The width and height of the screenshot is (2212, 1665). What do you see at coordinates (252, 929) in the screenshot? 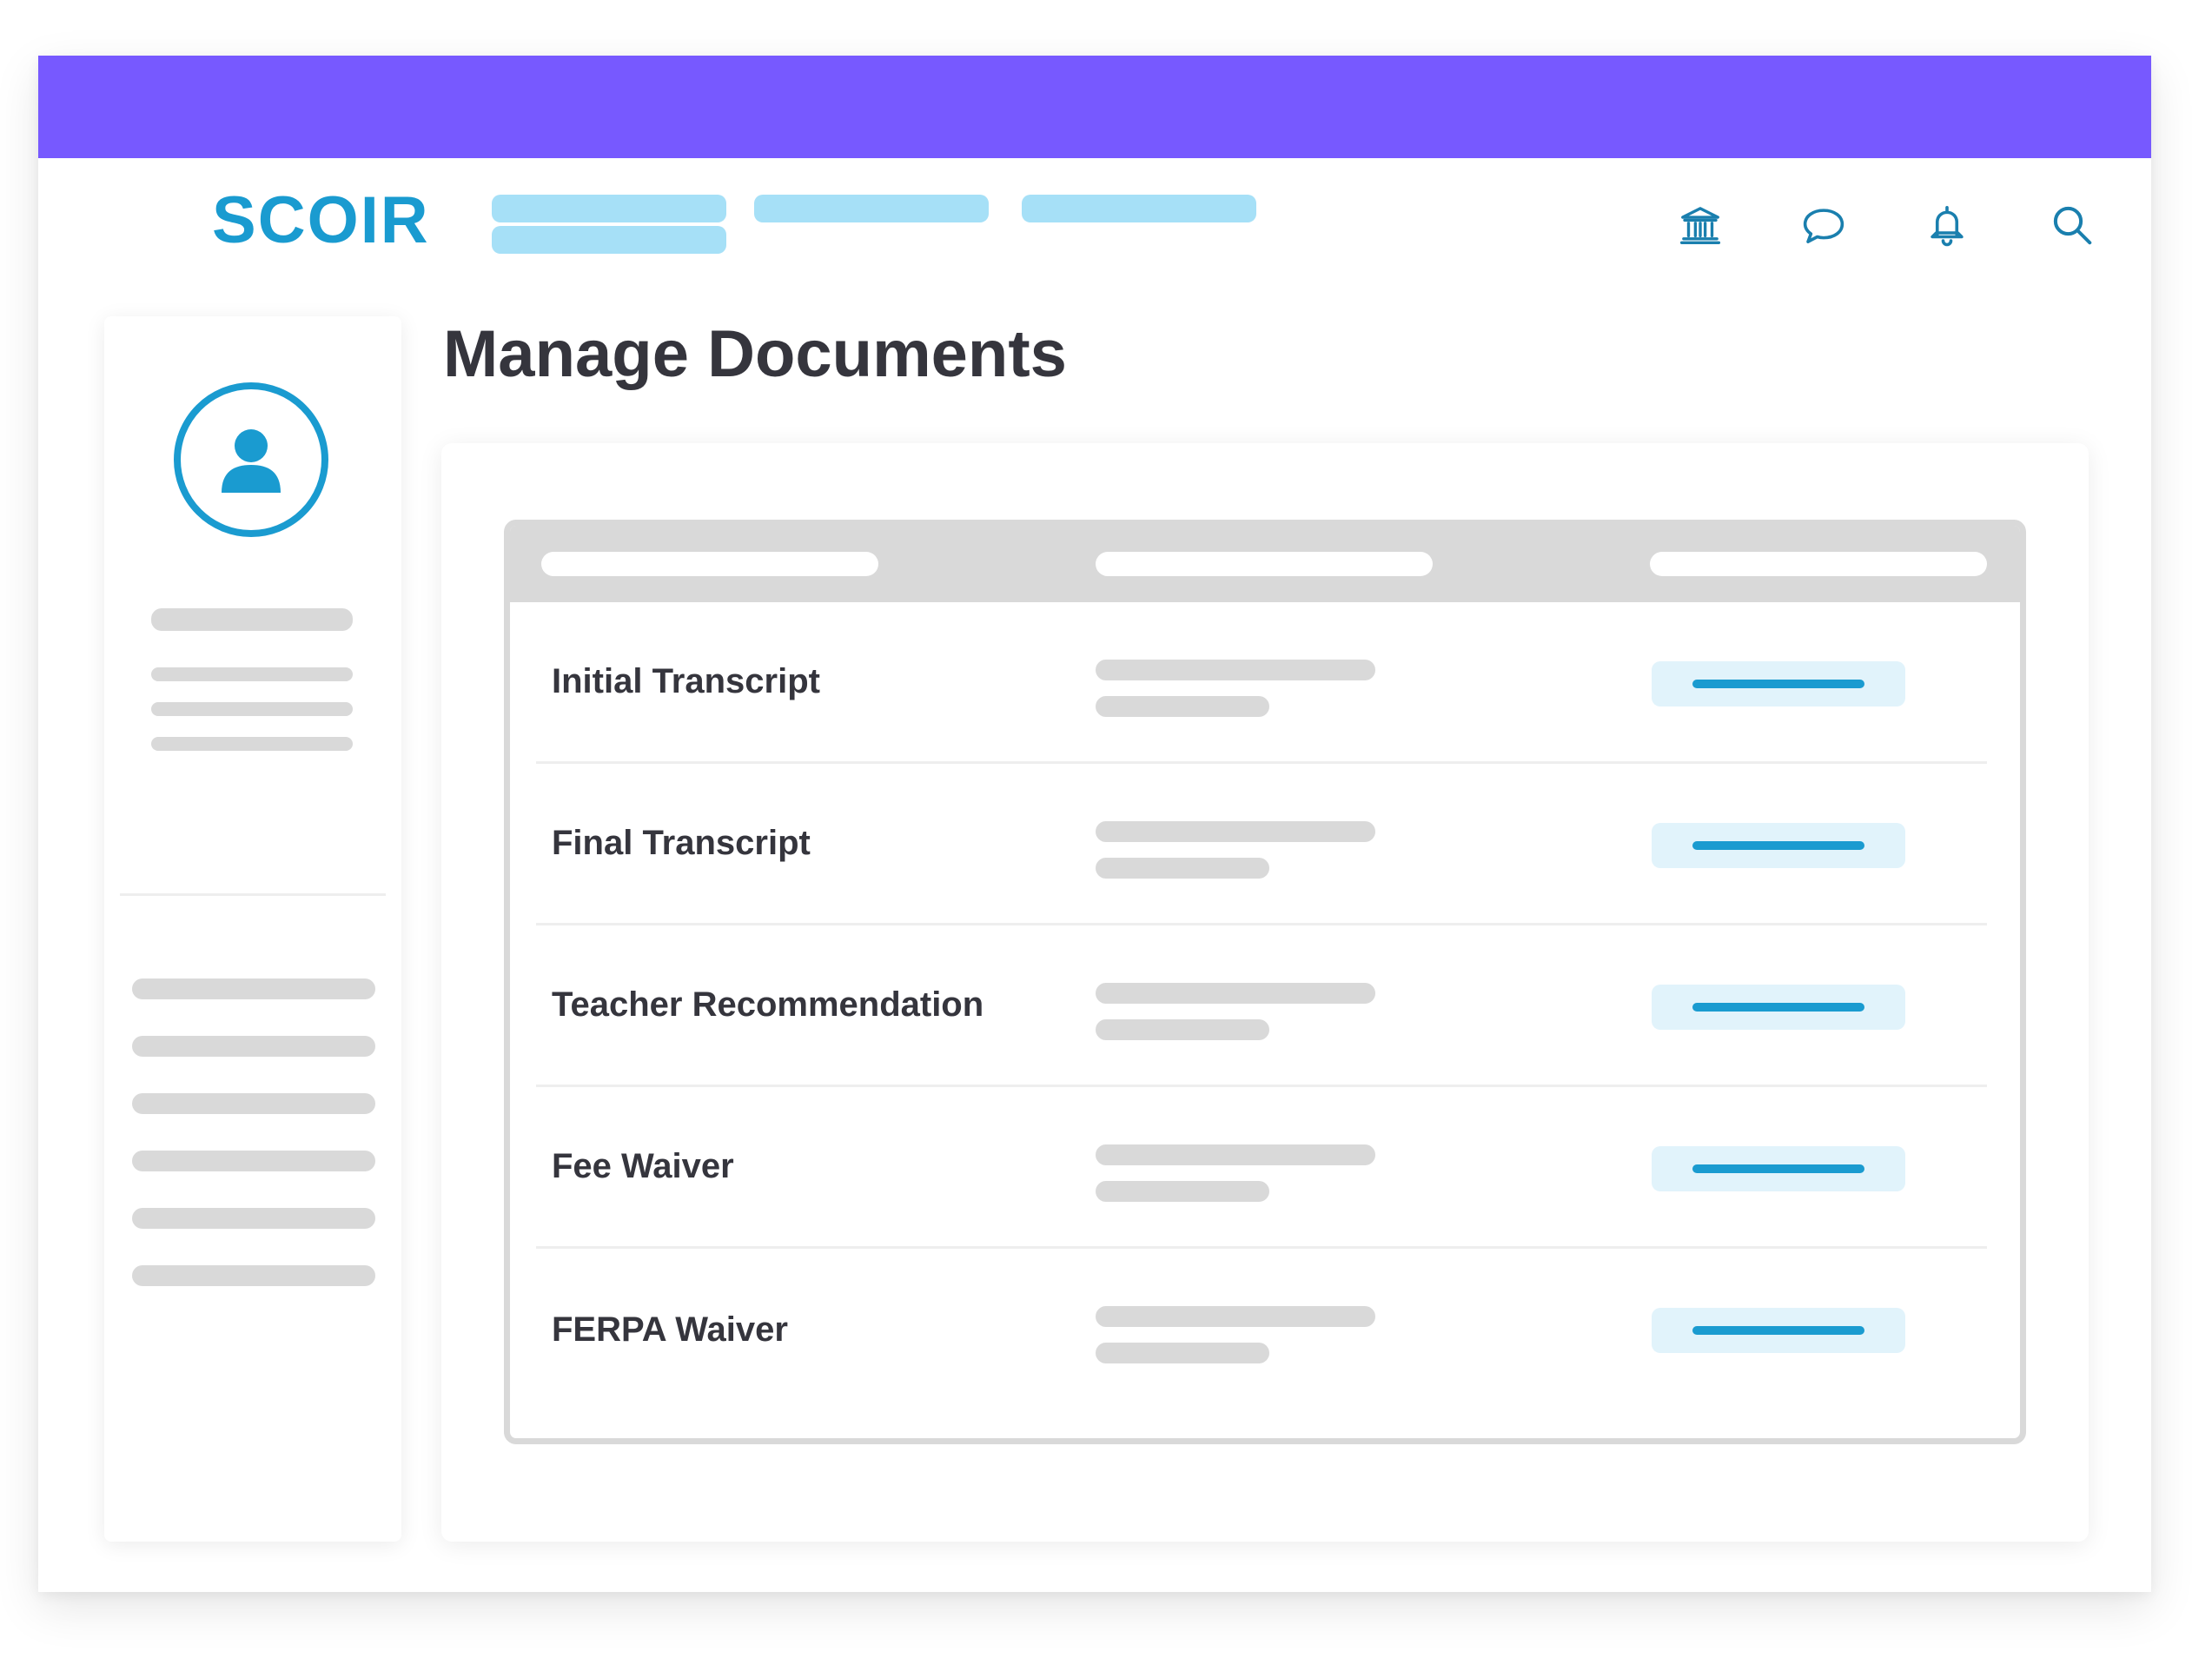
I see `profile-sidebar` at bounding box center [252, 929].